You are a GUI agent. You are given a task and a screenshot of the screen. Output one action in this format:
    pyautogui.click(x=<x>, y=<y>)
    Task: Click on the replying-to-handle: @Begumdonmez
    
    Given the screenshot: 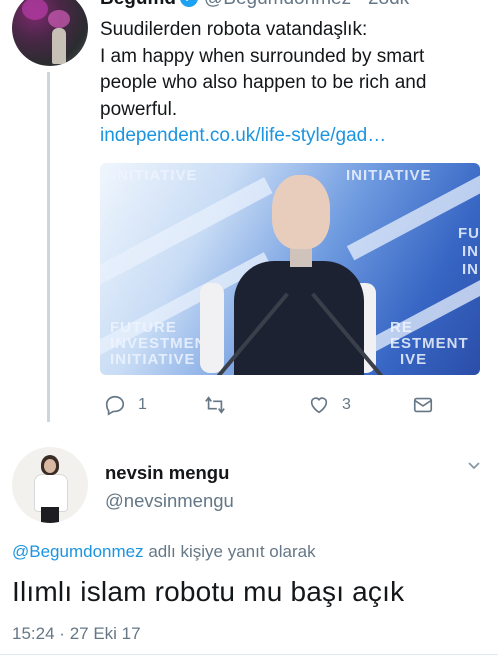 What is the action you would take?
    pyautogui.click(x=78, y=551)
    